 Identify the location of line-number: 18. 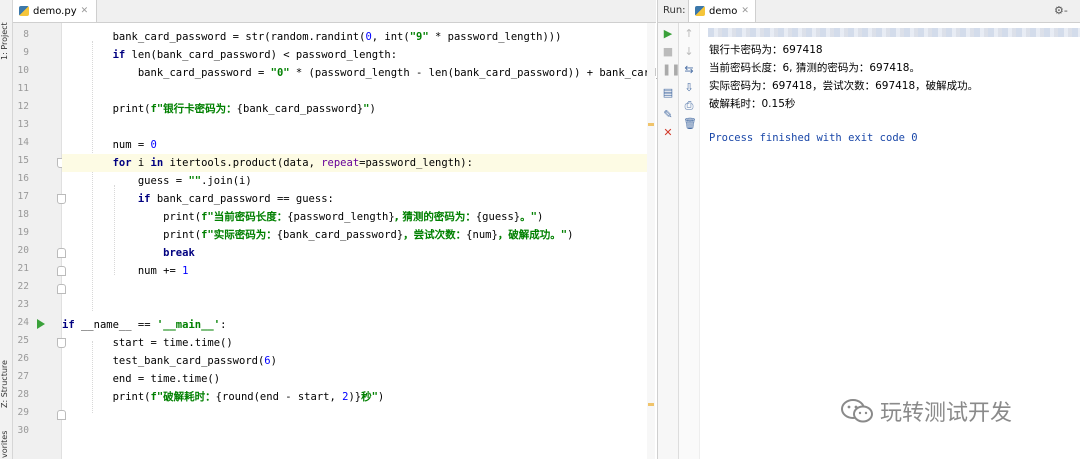
(23, 214).